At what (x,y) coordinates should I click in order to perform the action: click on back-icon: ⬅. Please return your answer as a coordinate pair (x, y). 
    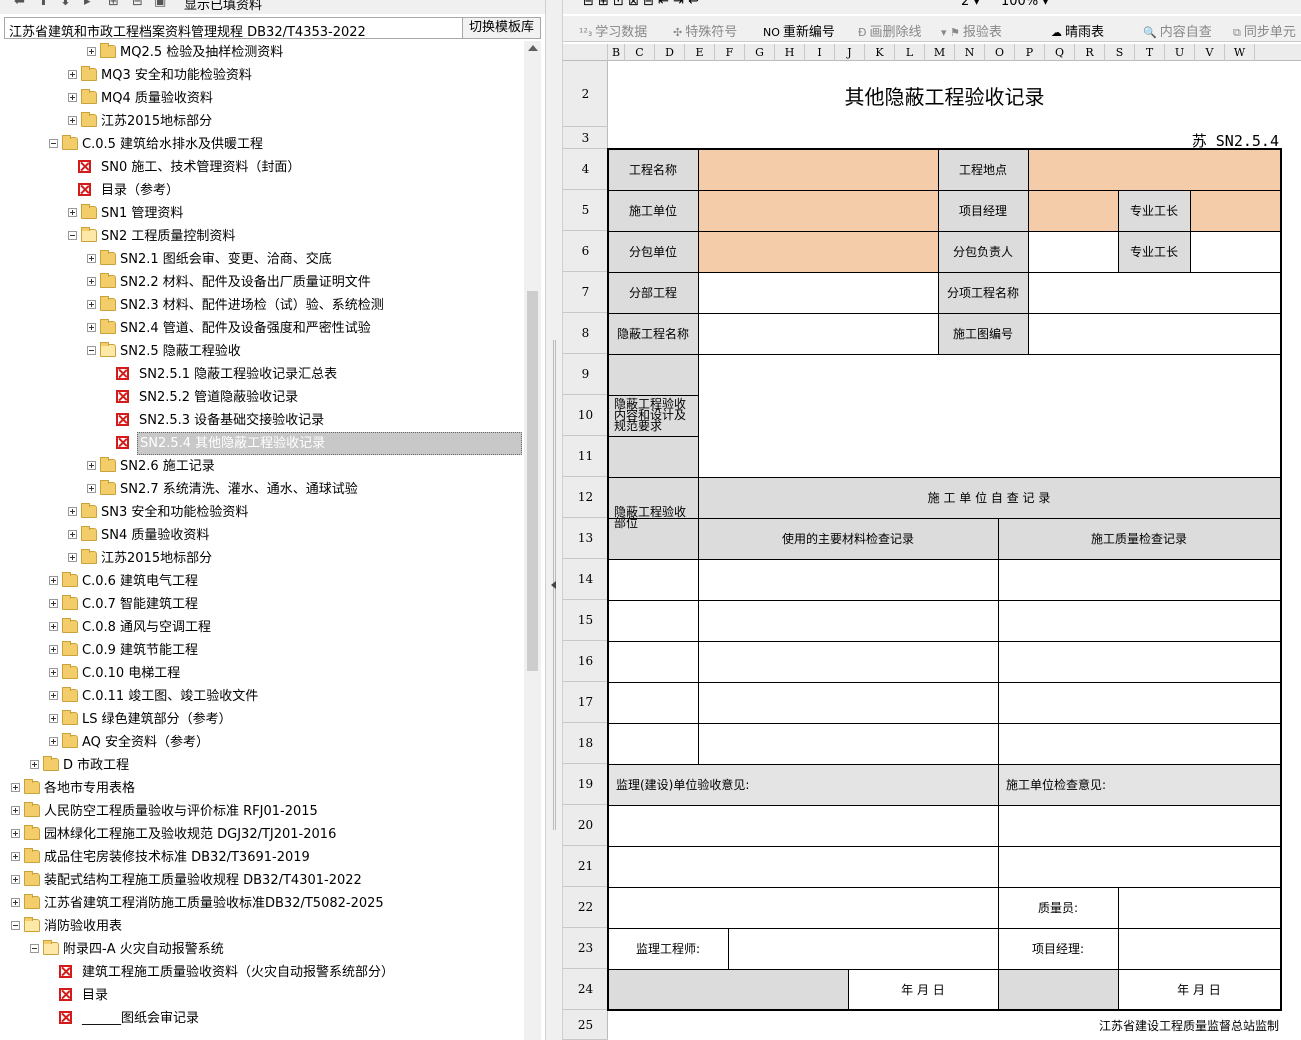
    Looking at the image, I should click on (19, 4).